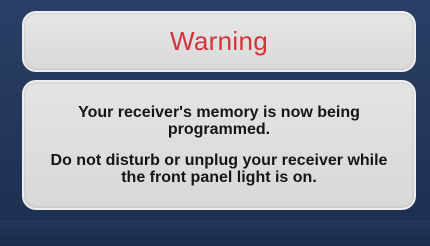 The width and height of the screenshot is (430, 246). I want to click on warning-title: Warning, so click(219, 41).